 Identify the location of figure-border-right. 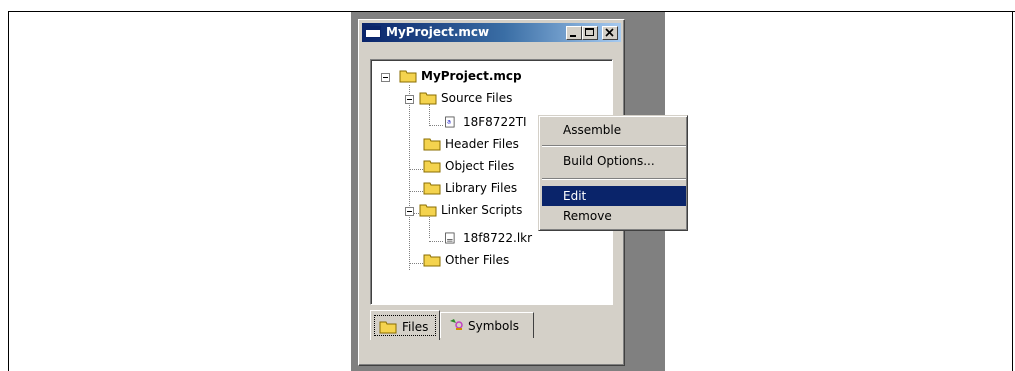
(1012, 191).